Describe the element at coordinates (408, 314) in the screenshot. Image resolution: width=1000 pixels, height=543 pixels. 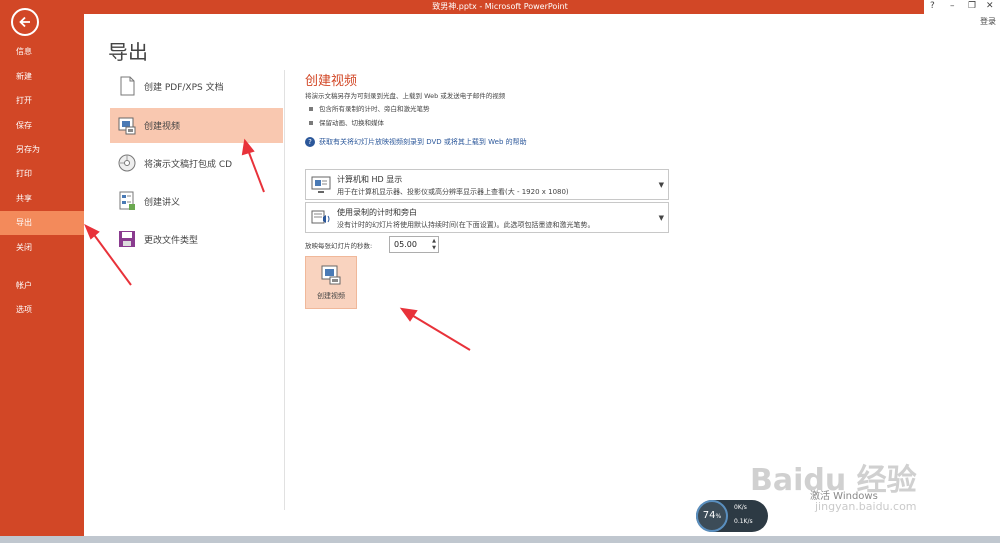
I see `annotation-arrowhead-button` at that location.